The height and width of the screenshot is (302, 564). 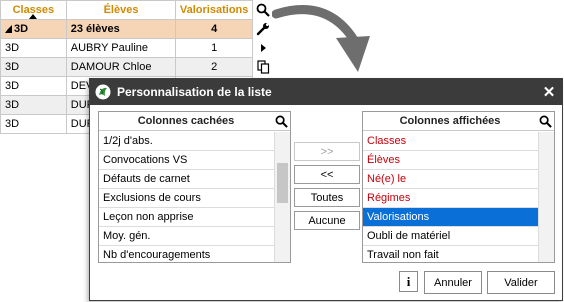 What do you see at coordinates (450, 141) in the screenshot?
I see `list-item-locked: Classes` at bounding box center [450, 141].